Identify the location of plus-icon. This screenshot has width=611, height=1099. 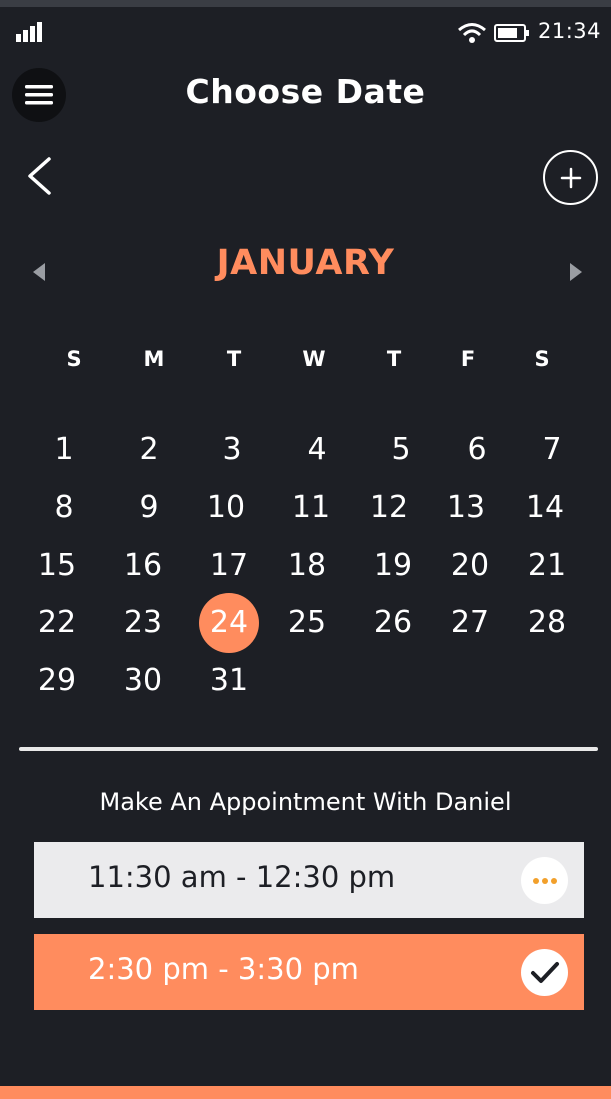
(570, 177).